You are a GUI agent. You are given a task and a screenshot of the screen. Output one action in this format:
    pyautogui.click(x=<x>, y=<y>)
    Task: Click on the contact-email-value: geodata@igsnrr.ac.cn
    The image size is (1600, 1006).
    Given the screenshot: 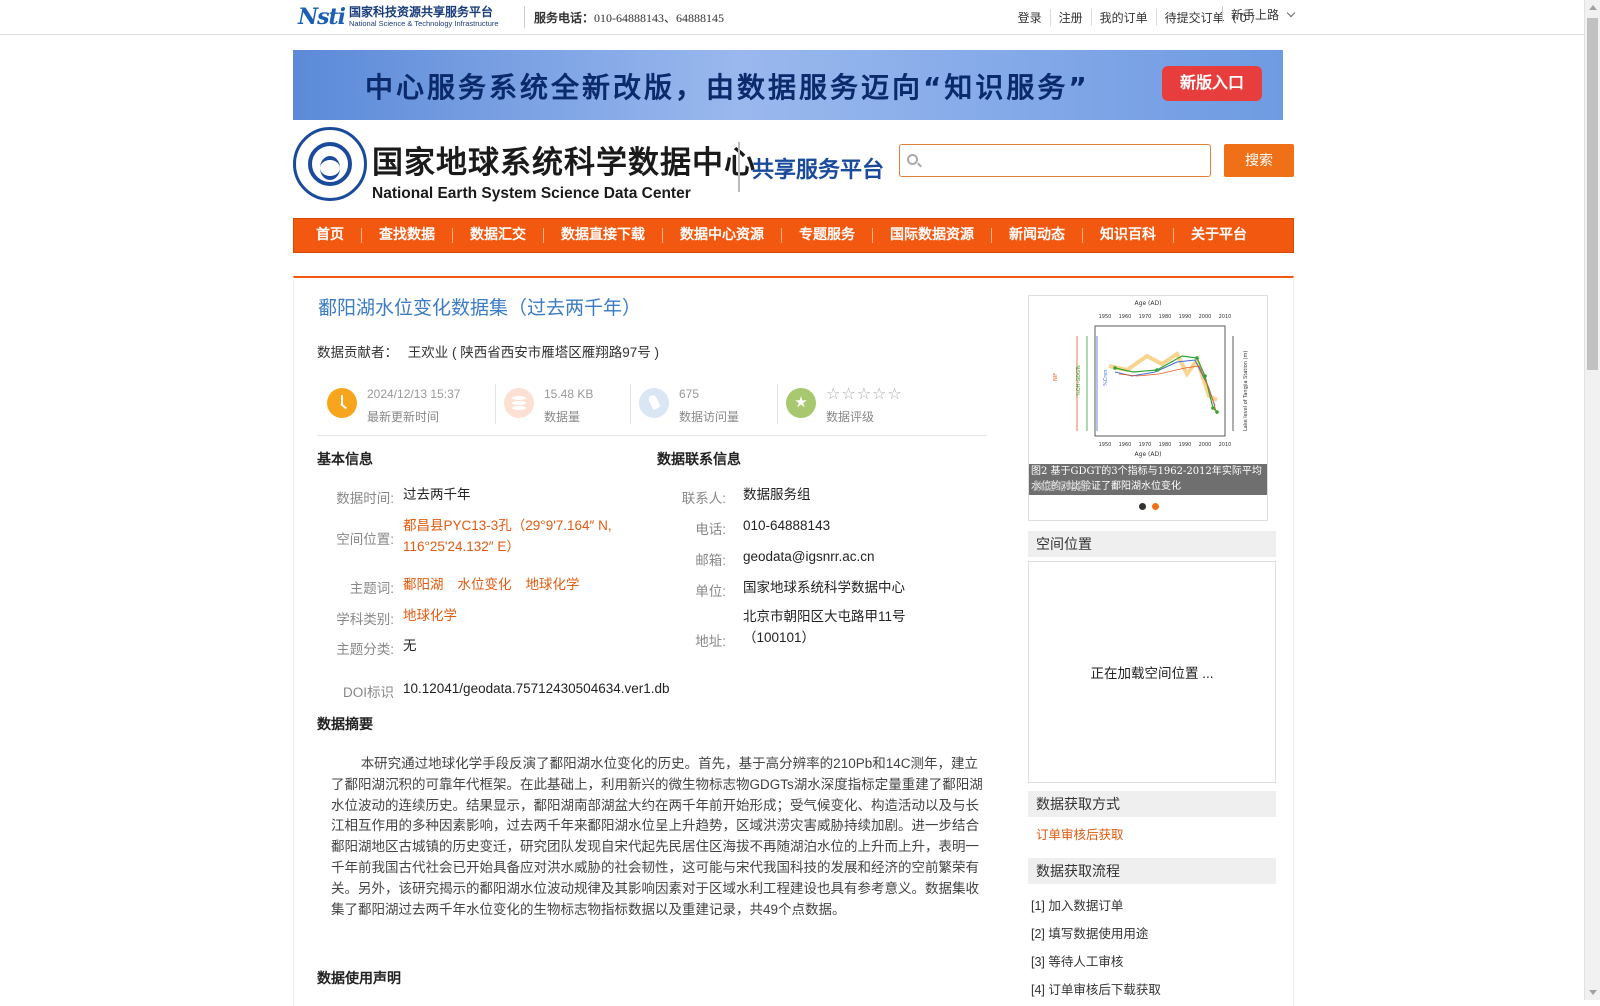 What is the action you would take?
    pyautogui.click(x=809, y=556)
    